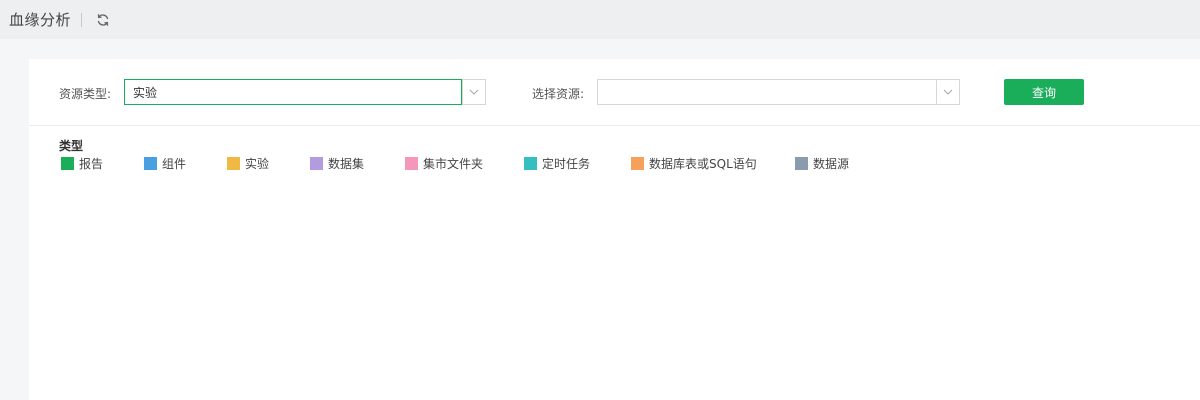 This screenshot has height=400, width=1200. I want to click on title-divider, so click(82, 19).